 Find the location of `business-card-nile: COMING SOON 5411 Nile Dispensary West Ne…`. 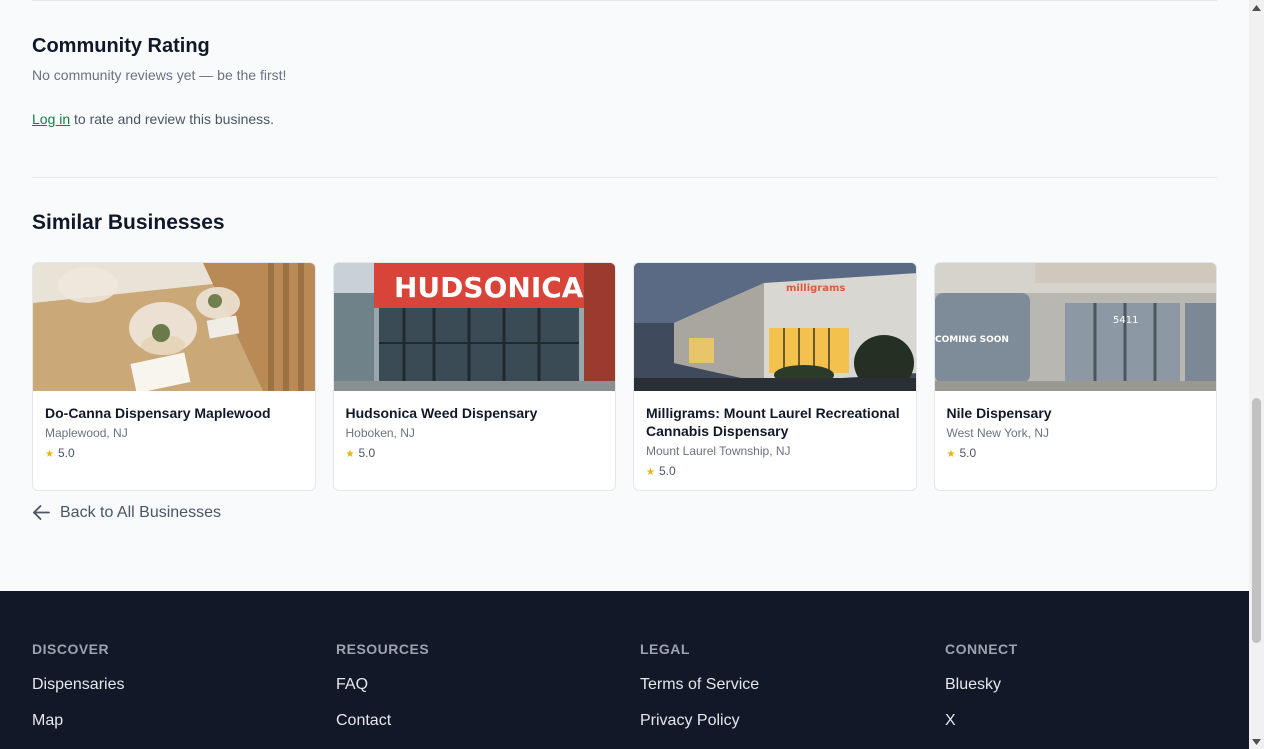

business-card-nile: COMING SOON 5411 Nile Dispensary West Ne… is located at coordinates (1075, 376).